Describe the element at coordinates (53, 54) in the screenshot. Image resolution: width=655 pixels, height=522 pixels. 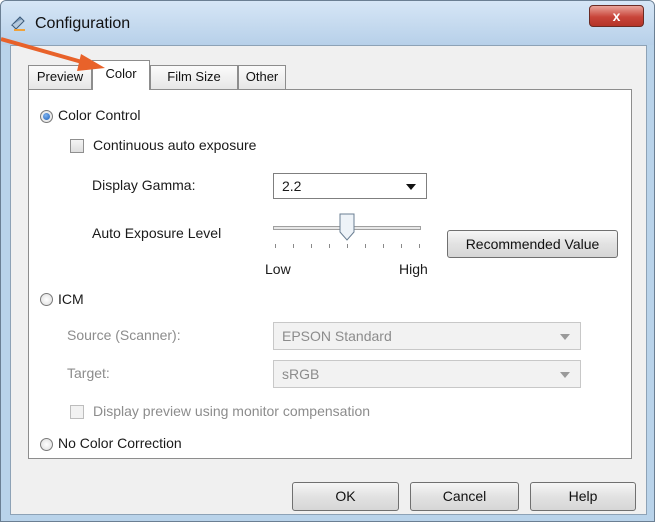
I see `annotation-arrow-icon` at that location.